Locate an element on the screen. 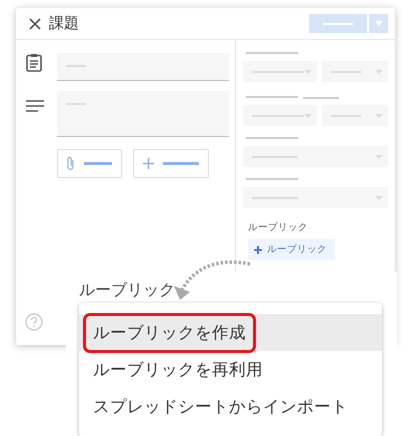 The width and height of the screenshot is (410, 436). title-field is located at coordinates (143, 67).